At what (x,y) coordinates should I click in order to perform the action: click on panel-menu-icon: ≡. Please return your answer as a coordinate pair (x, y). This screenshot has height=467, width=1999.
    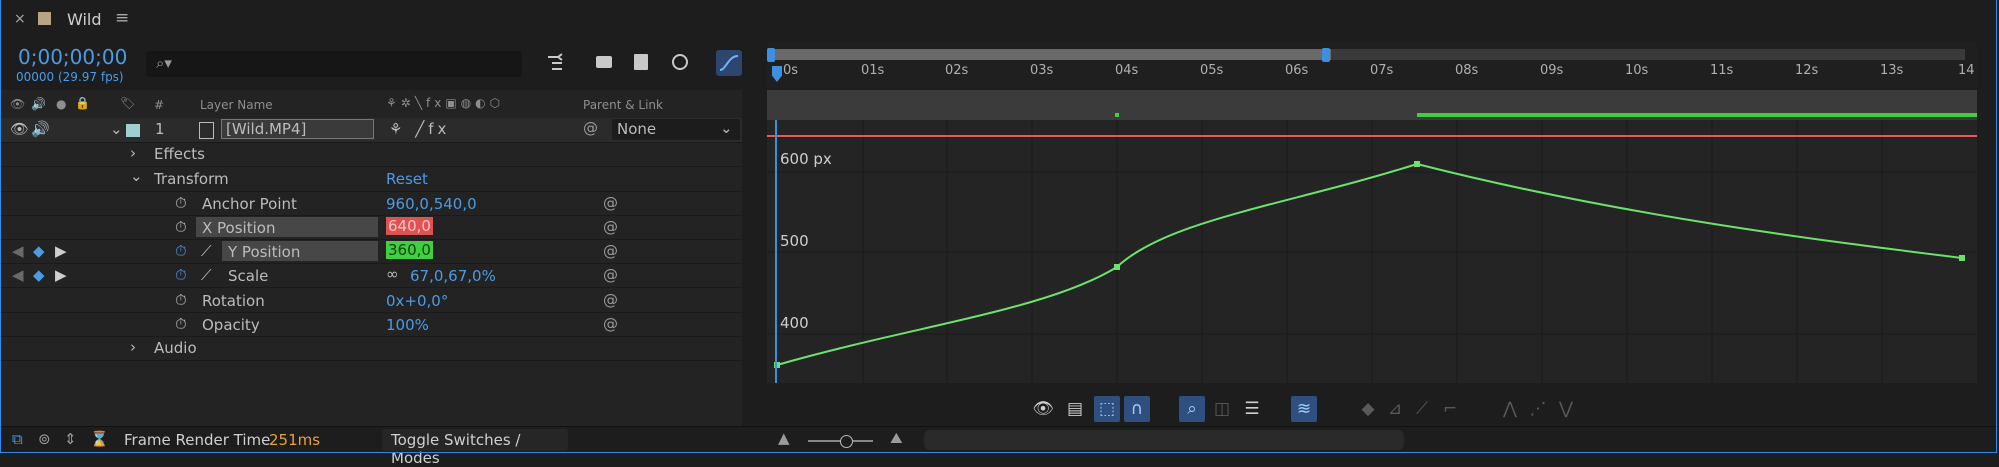
    Looking at the image, I should click on (122, 18).